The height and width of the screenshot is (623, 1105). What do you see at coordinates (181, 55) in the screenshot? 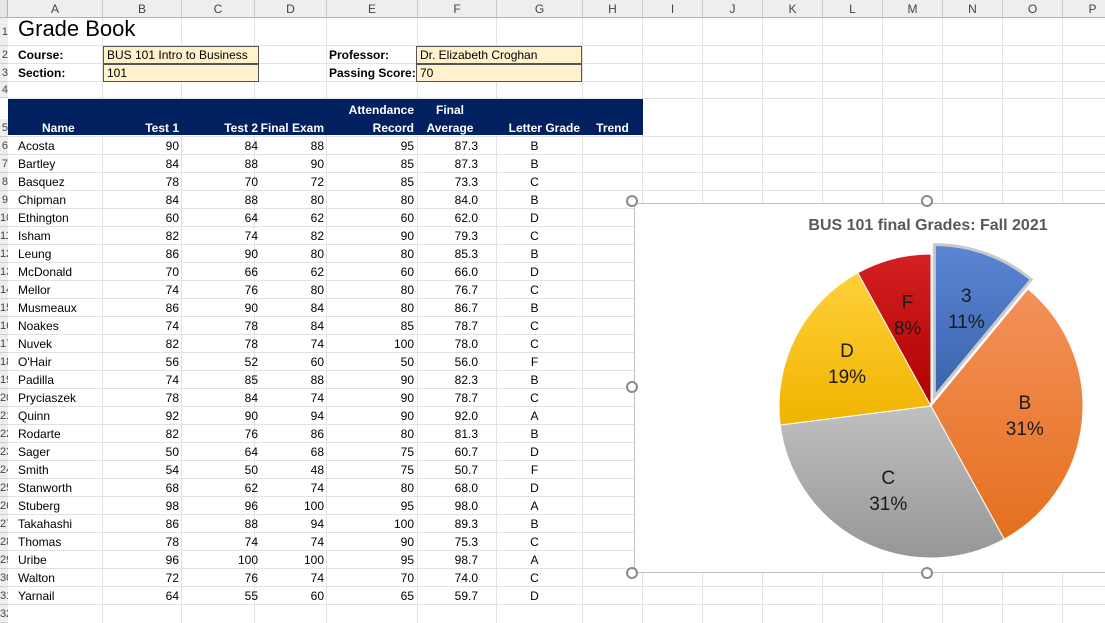
I see `course-field: BUS 101 Intro to Business` at bounding box center [181, 55].